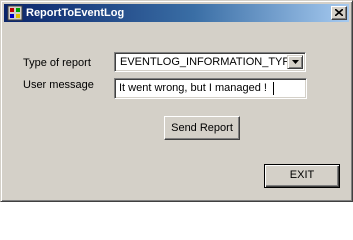  I want to click on user-message-input: It went wrong, but I managed !, so click(210, 88).